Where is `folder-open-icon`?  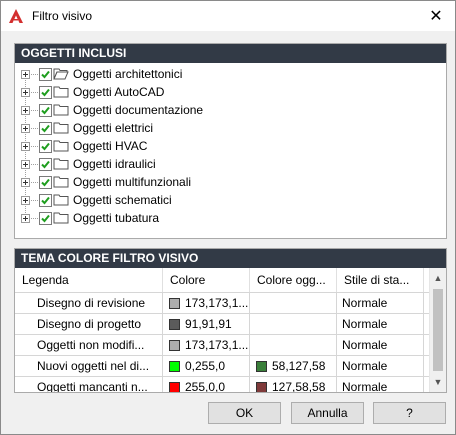
folder-open-icon is located at coordinates (61, 74).